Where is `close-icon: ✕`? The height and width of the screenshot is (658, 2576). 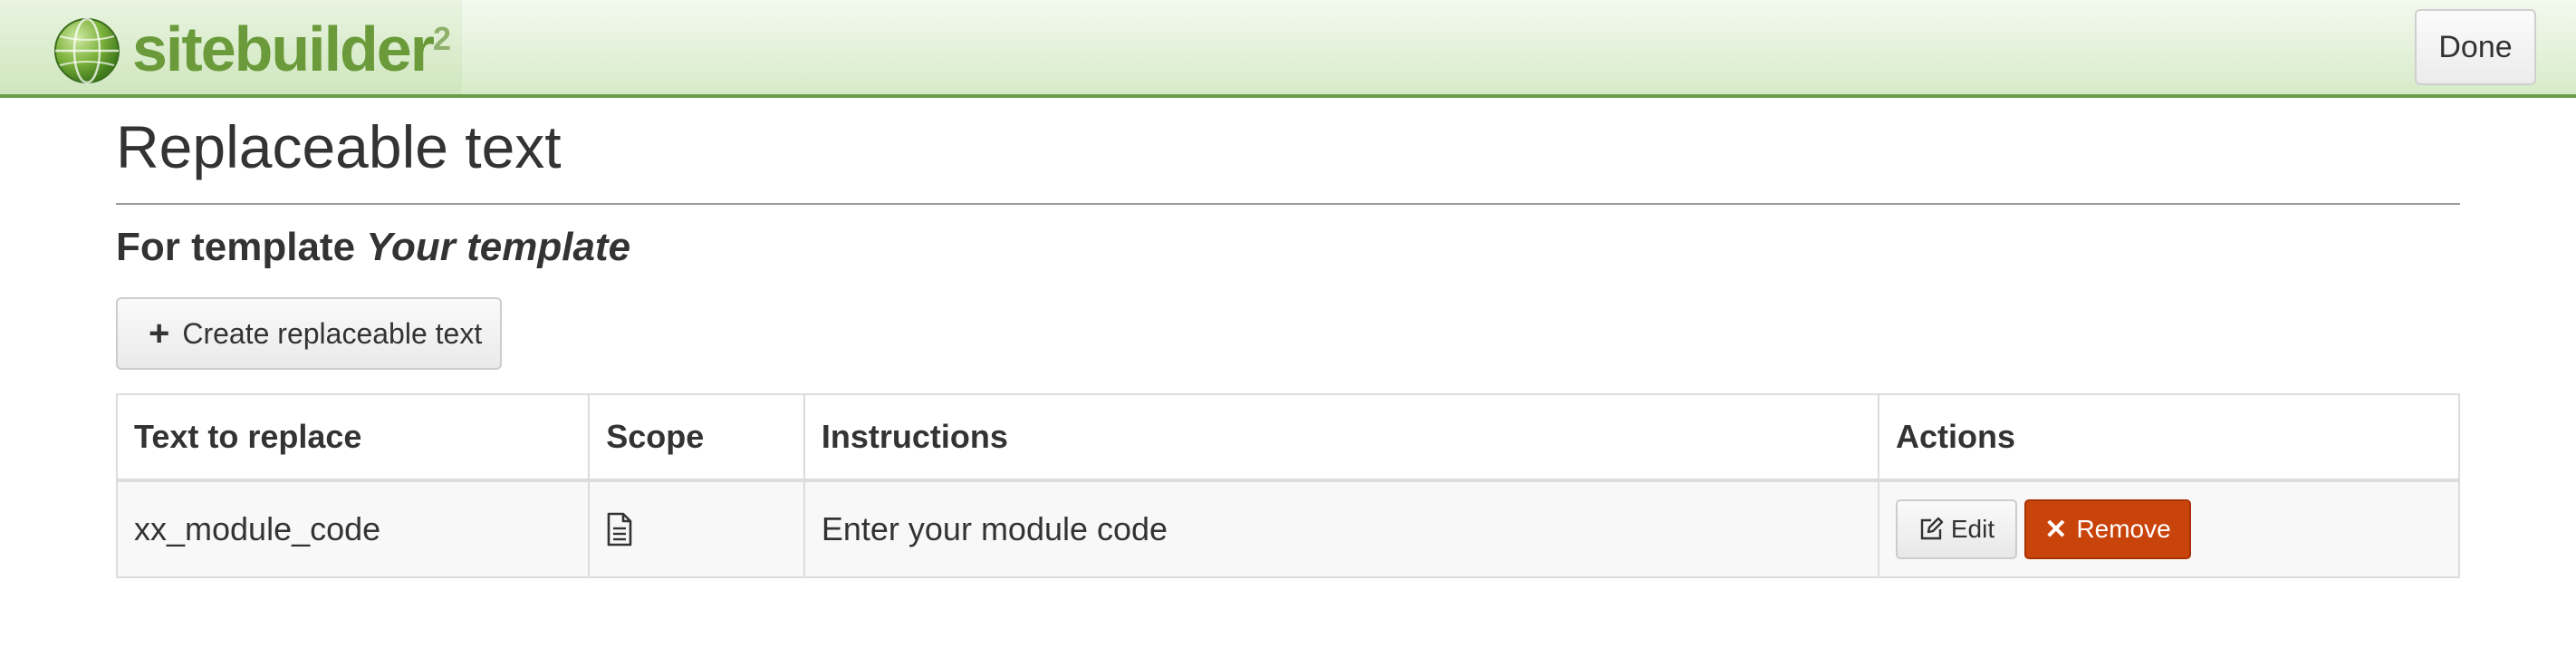 close-icon: ✕ is located at coordinates (2056, 529).